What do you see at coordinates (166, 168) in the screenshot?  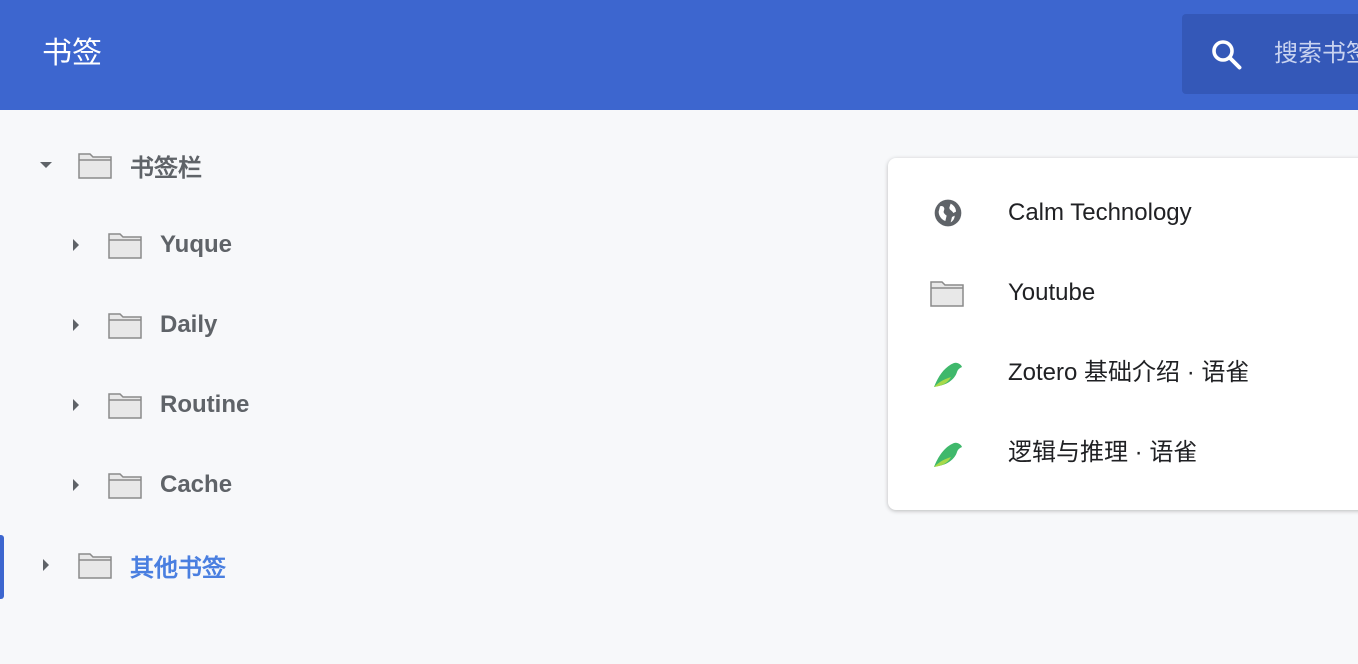 I see `tree-item-label: 书签栏` at bounding box center [166, 168].